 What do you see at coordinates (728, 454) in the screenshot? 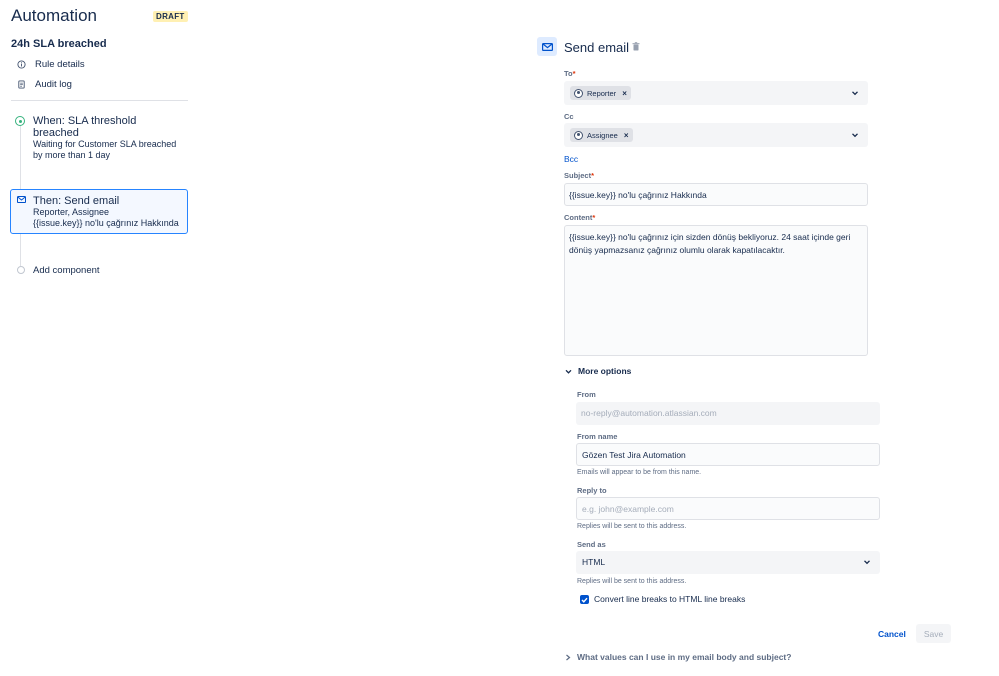
I see `from-name-input: Gözen Test Jira Automation` at bounding box center [728, 454].